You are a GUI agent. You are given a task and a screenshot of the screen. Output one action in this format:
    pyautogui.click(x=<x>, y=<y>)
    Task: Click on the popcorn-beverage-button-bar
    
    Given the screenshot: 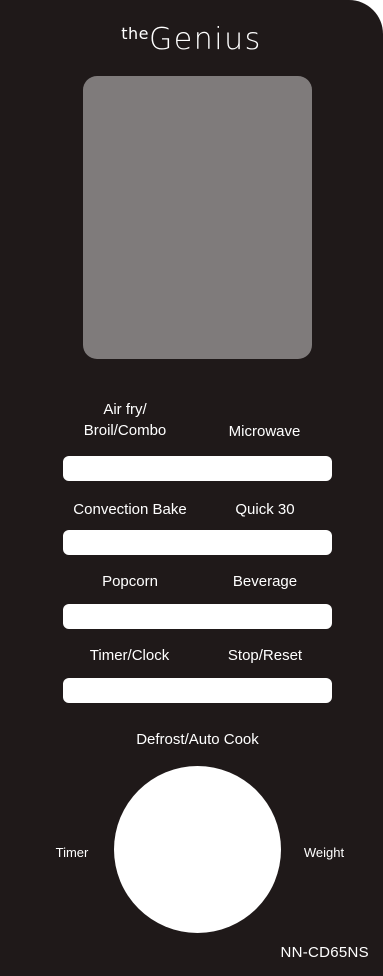 What is the action you would take?
    pyautogui.click(x=197, y=616)
    